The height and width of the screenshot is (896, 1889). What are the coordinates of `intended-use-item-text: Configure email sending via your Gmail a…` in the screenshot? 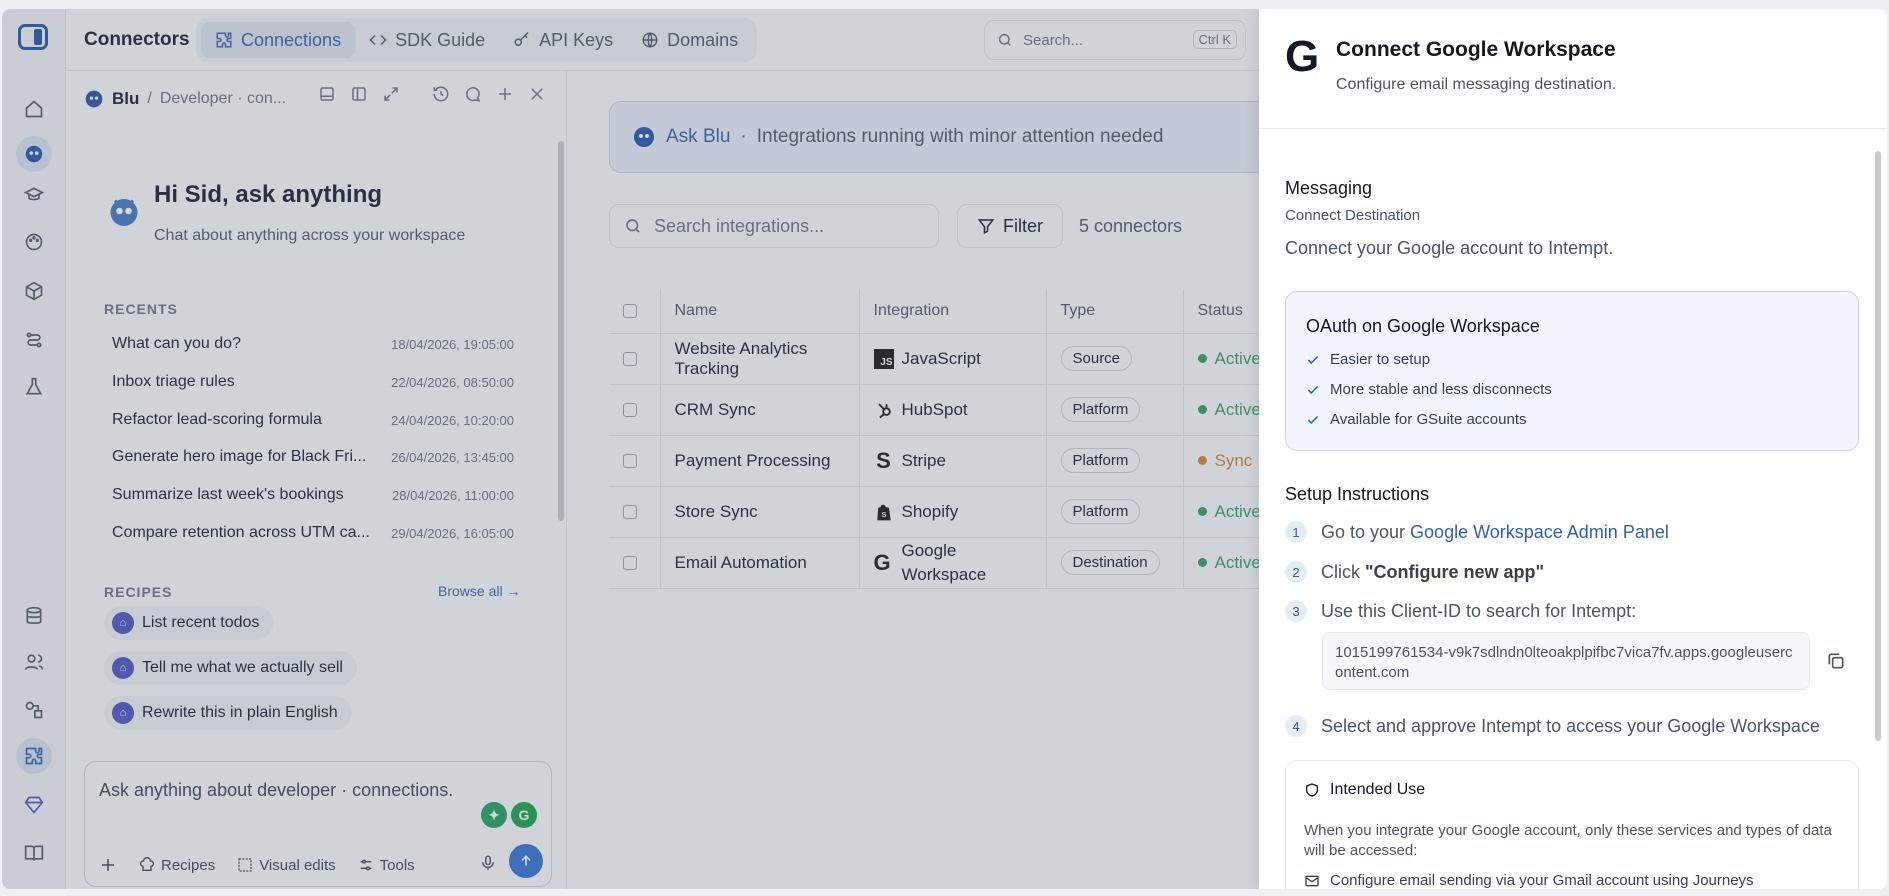 It's located at (1542, 880).